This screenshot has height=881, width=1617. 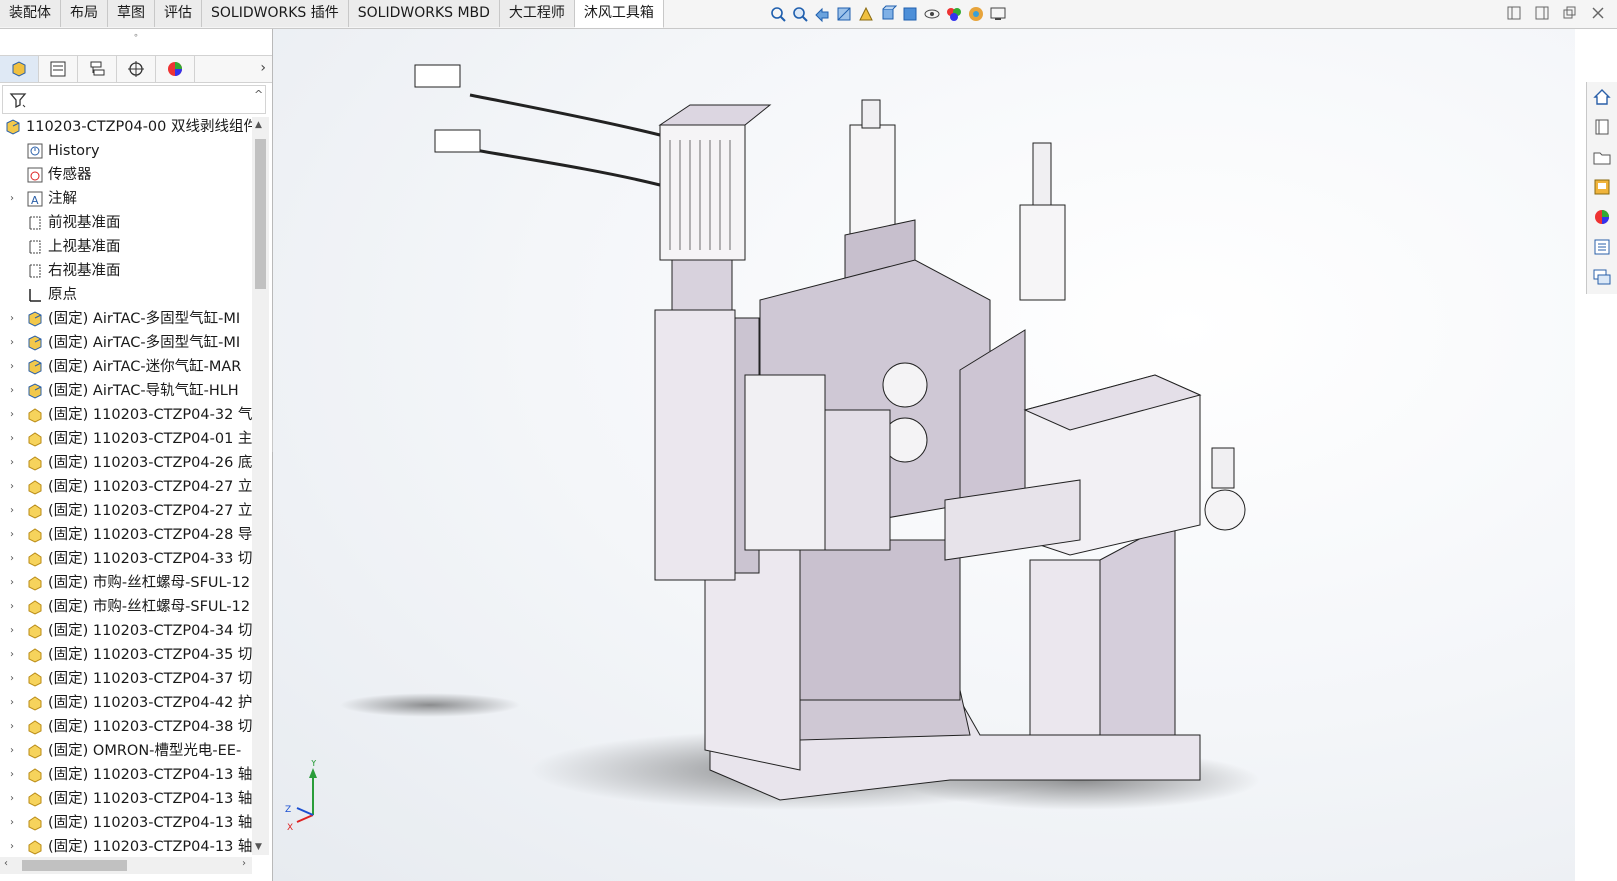 I want to click on panel-tabs-scroll-right-icon: ›, so click(x=263, y=68).